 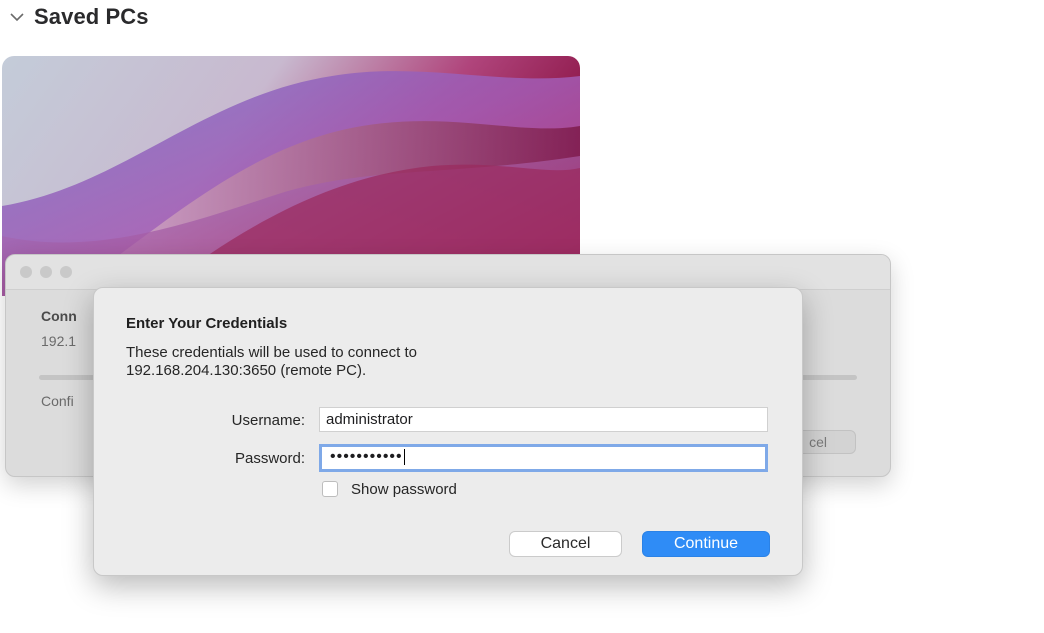 What do you see at coordinates (66, 272) in the screenshot?
I see `zoom-window-icon` at bounding box center [66, 272].